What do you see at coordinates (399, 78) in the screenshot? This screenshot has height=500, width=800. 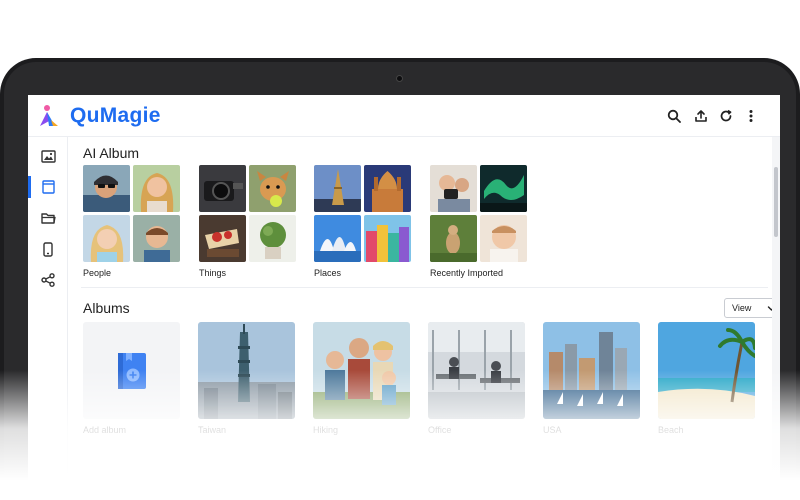 I see `camera-dot` at bounding box center [399, 78].